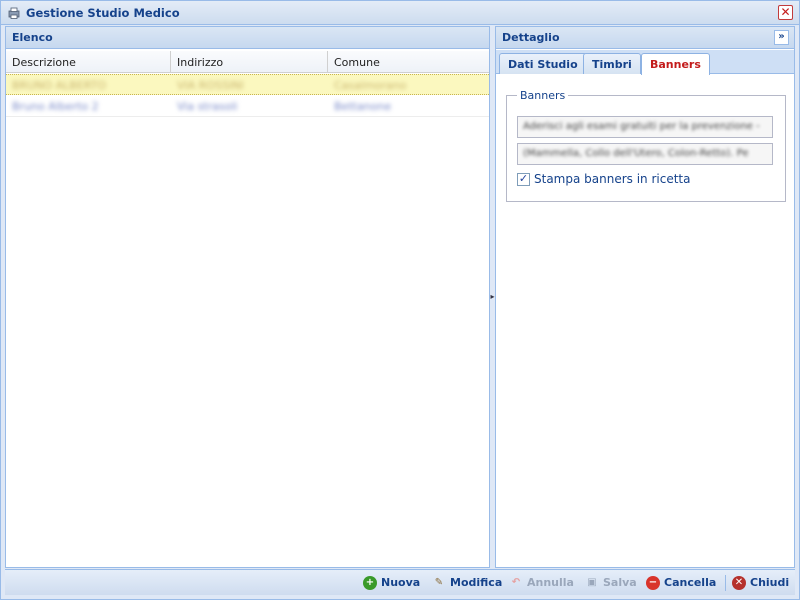 This screenshot has width=800, height=600. Describe the element at coordinates (247, 84) in the screenshot. I see `table-row: BRUNO ALBERTO VIA ROSSINI Casalmorano` at that location.